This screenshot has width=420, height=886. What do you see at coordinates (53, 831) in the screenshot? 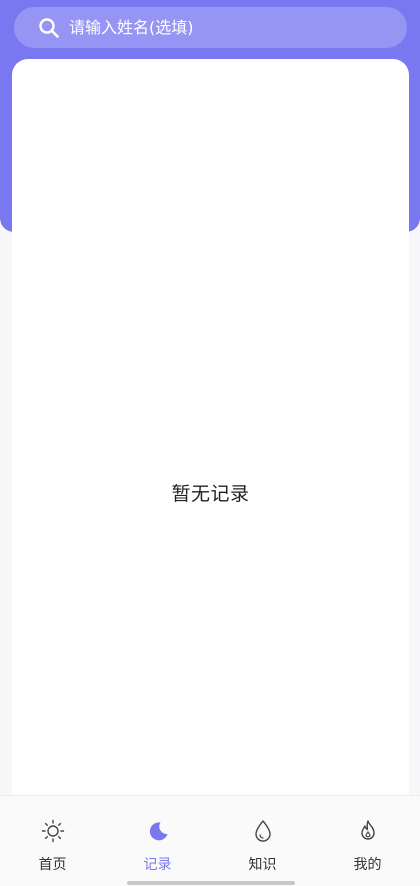
I see `sun-icon` at bounding box center [53, 831].